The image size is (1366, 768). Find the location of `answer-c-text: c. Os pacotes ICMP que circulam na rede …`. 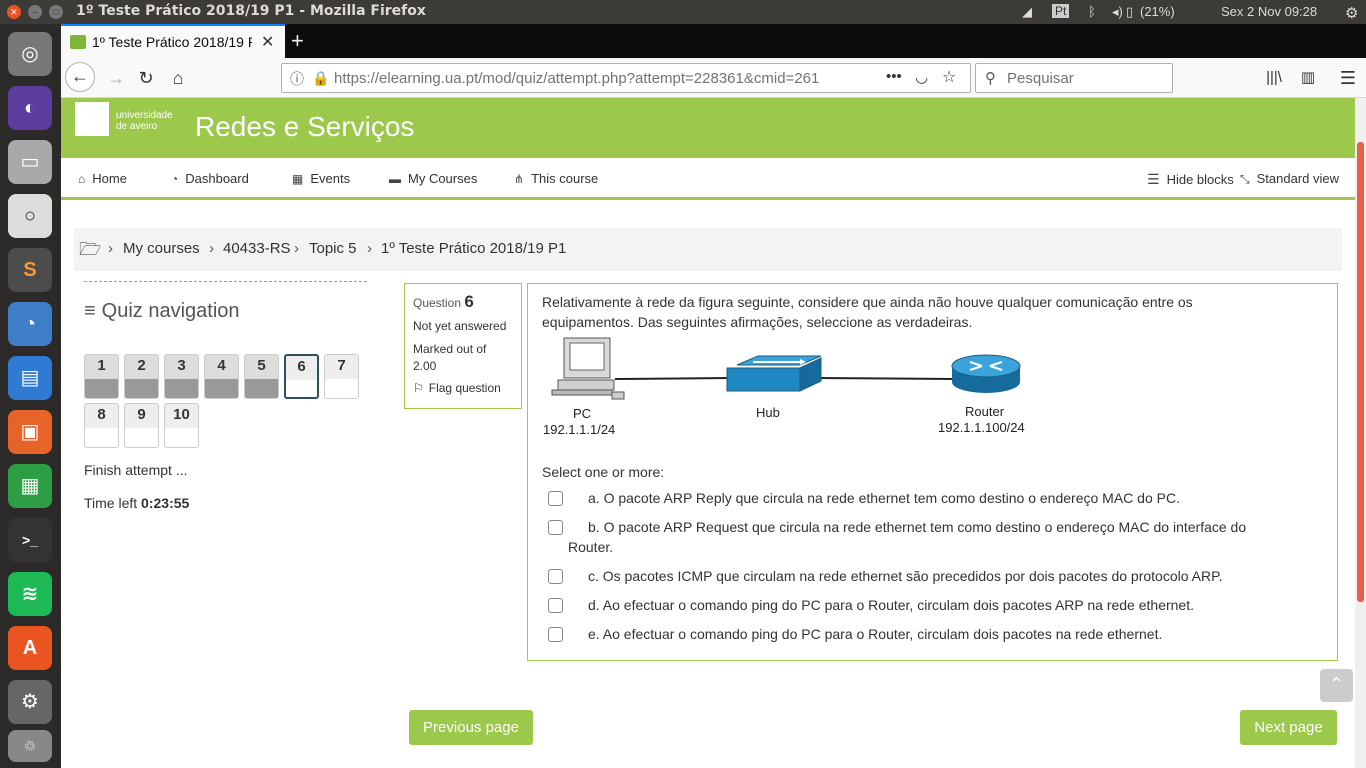

answer-c-text: c. Os pacotes ICMP que circulam na rede … is located at coordinates (928, 576).